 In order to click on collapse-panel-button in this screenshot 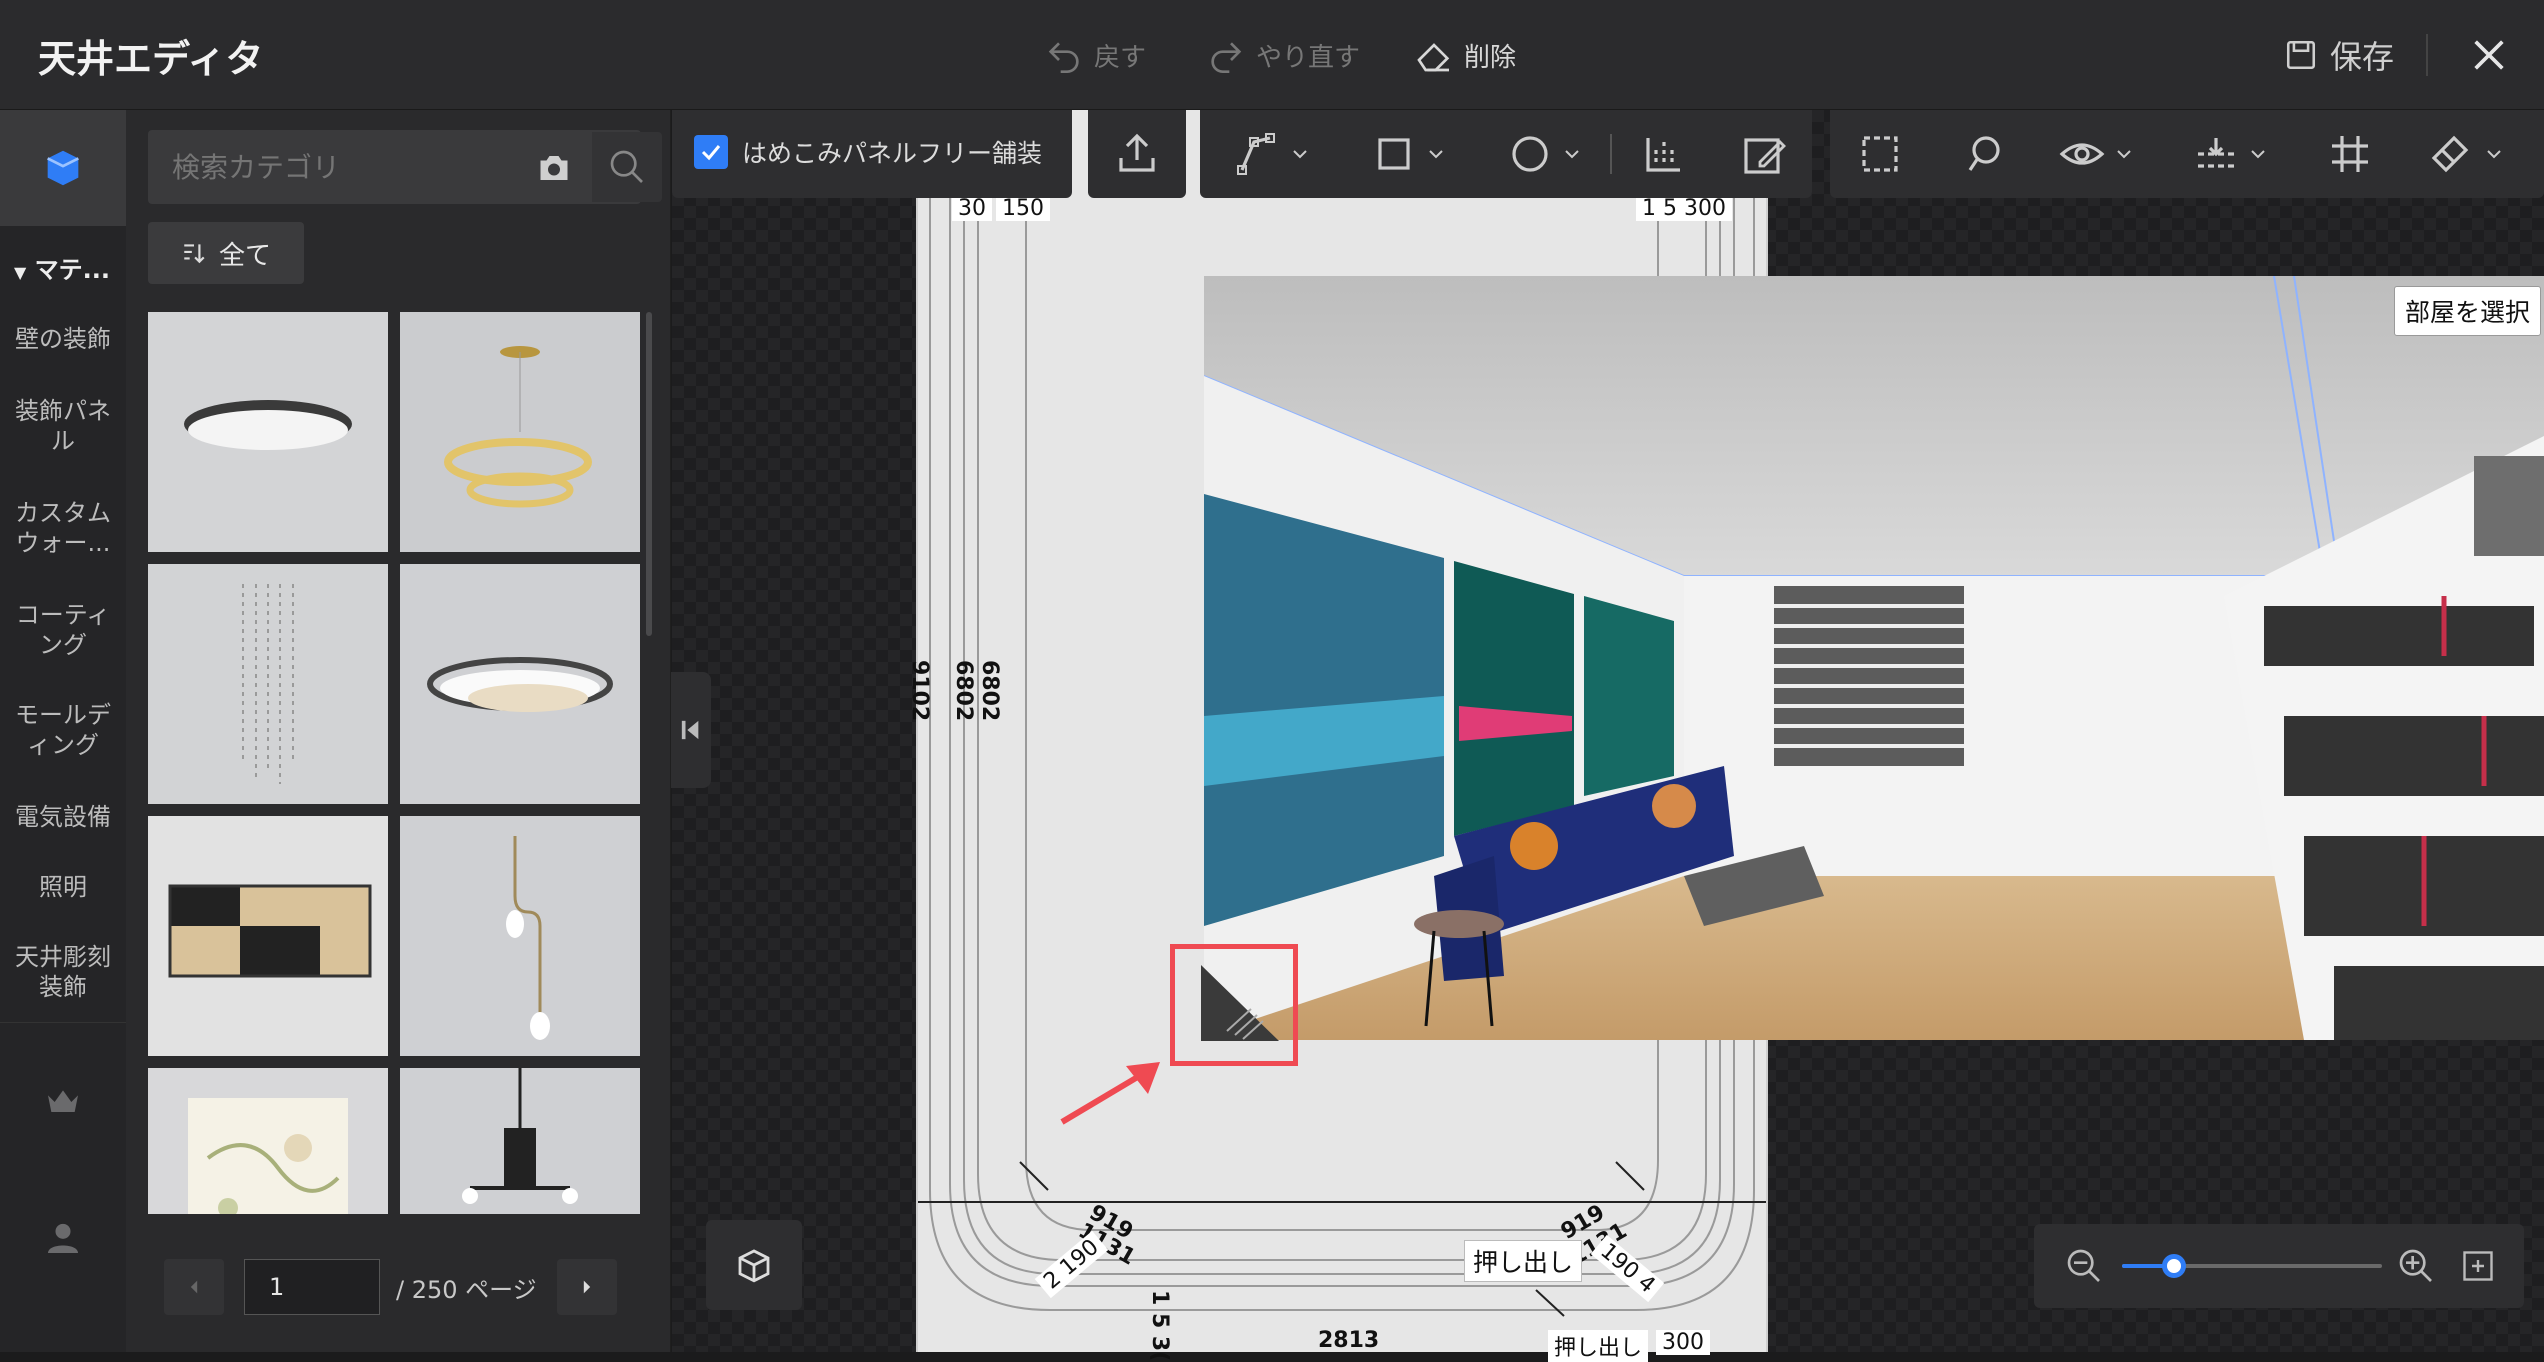, I will do `click(691, 730)`.